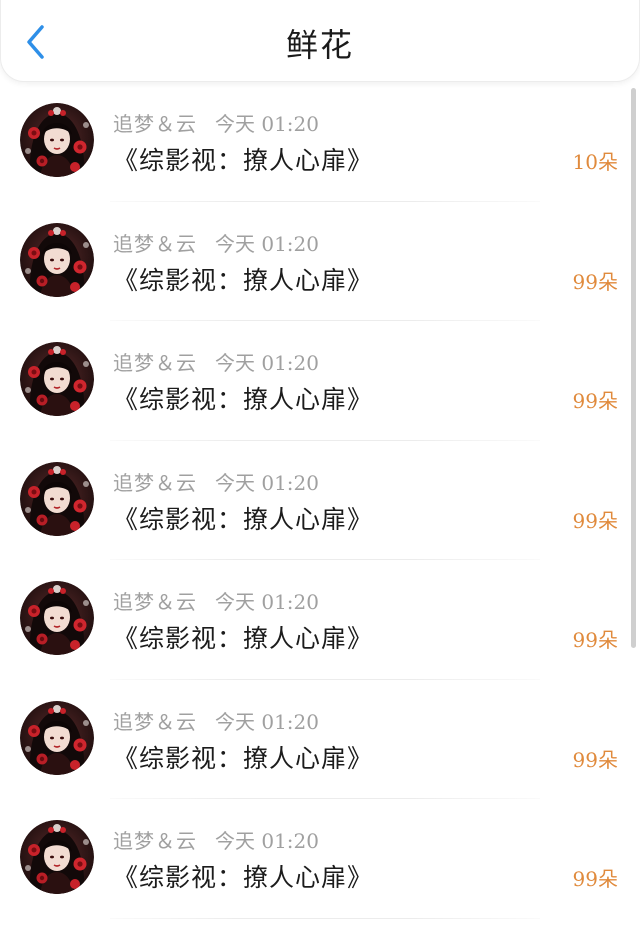 This screenshot has height=926, width=640. What do you see at coordinates (595, 162) in the screenshot?
I see `flower-count: 10朵` at bounding box center [595, 162].